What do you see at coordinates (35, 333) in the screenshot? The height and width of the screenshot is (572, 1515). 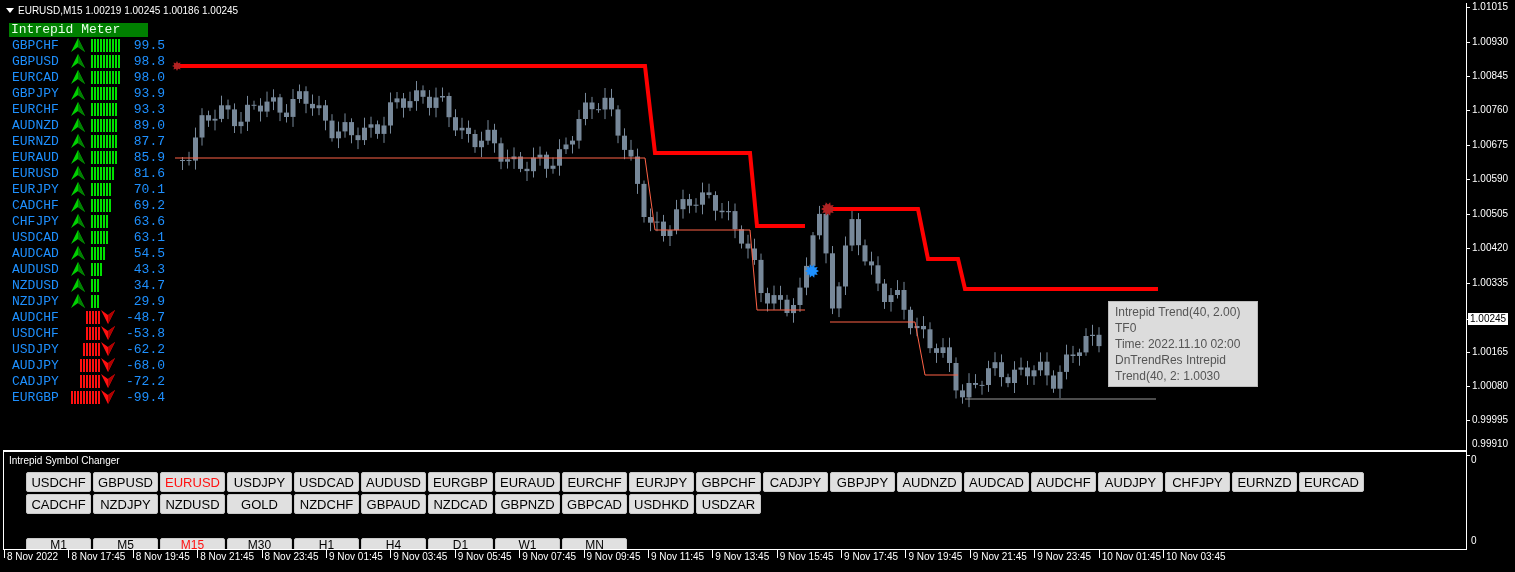 I see `symbol-label: USDCHF` at bounding box center [35, 333].